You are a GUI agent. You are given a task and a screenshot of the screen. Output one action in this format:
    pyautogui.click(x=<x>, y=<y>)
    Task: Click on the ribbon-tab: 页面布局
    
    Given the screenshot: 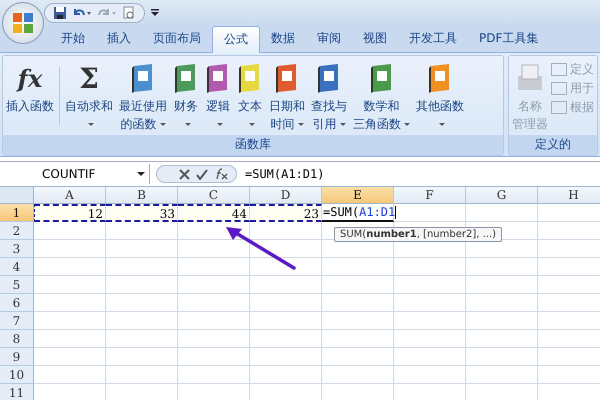 What is the action you would take?
    pyautogui.click(x=177, y=39)
    